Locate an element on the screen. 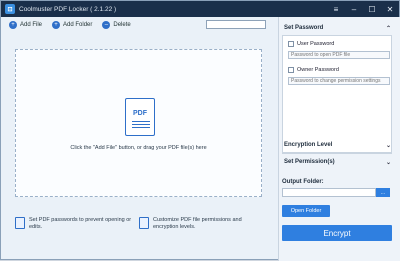 This screenshot has width=400, height=261. set-password-label: Set Password is located at coordinates (304, 28).